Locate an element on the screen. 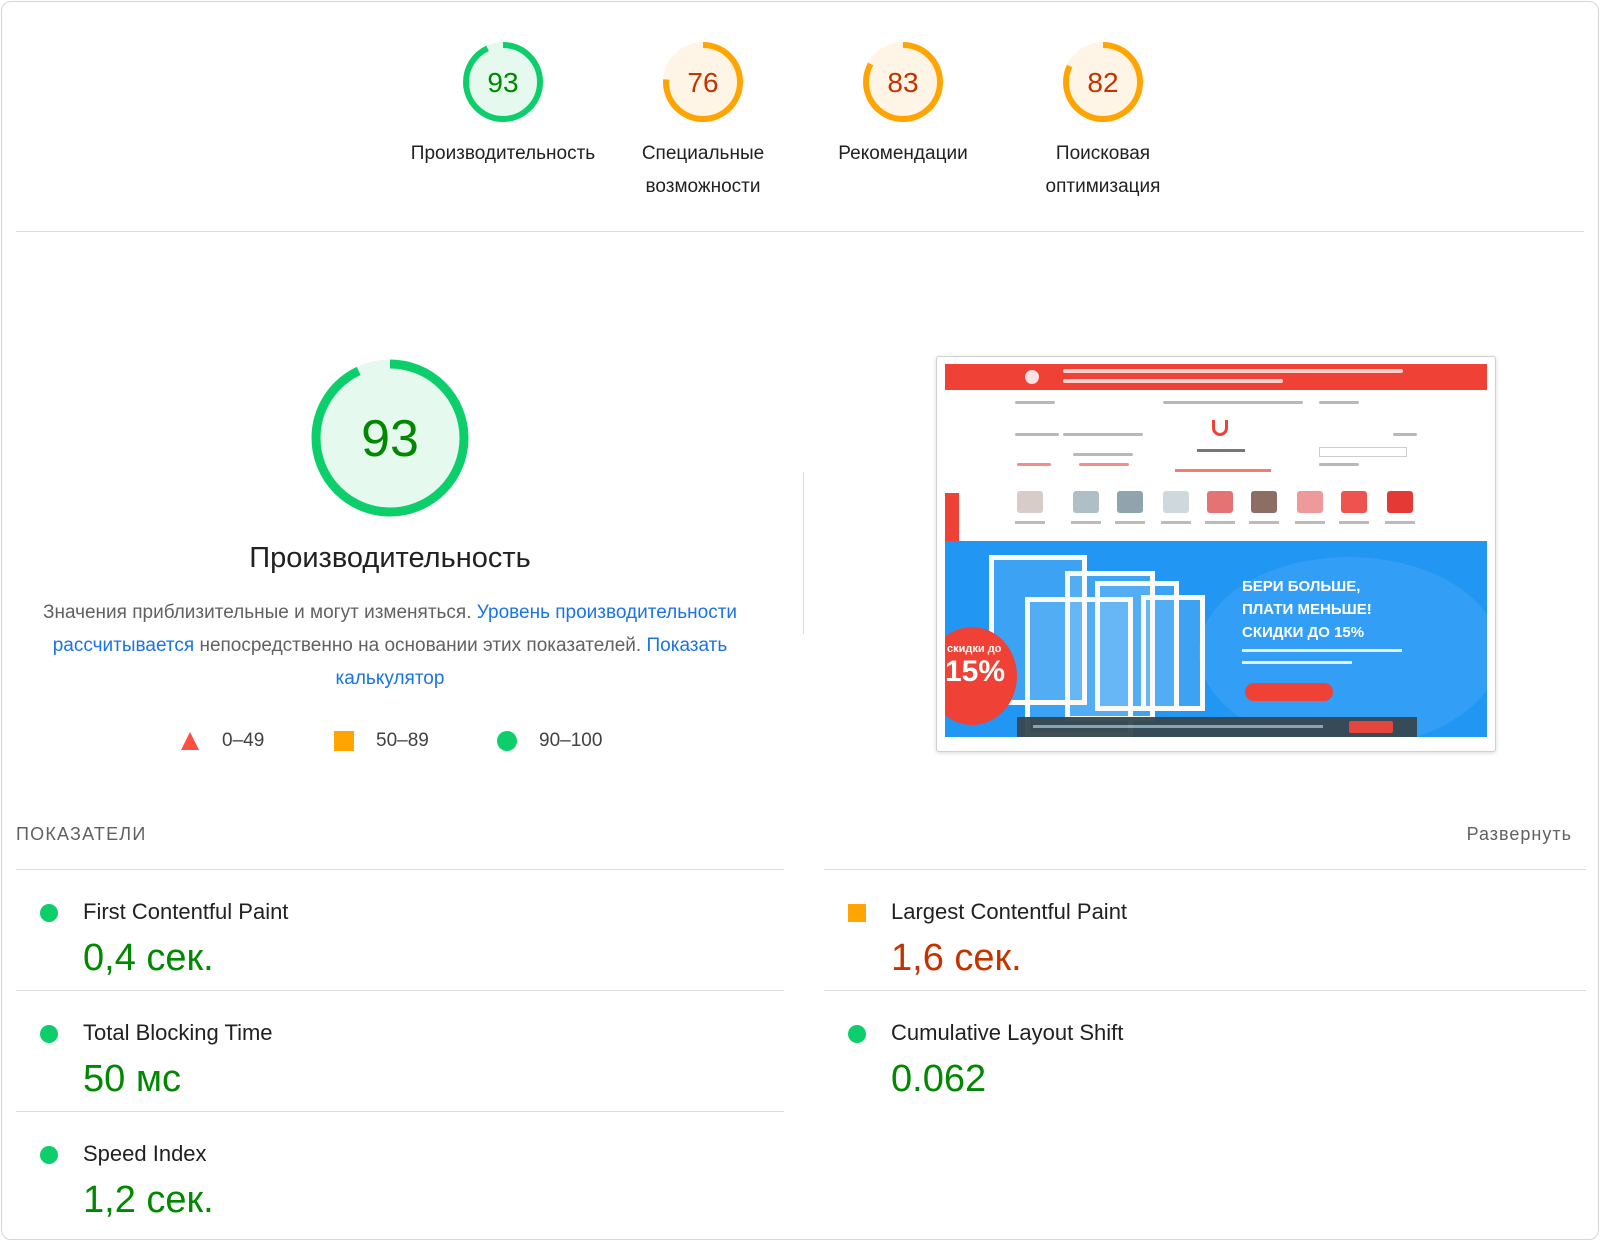 This screenshot has height=1241, width=1600. category-performance: 93 Производительность is located at coordinates (503, 104).